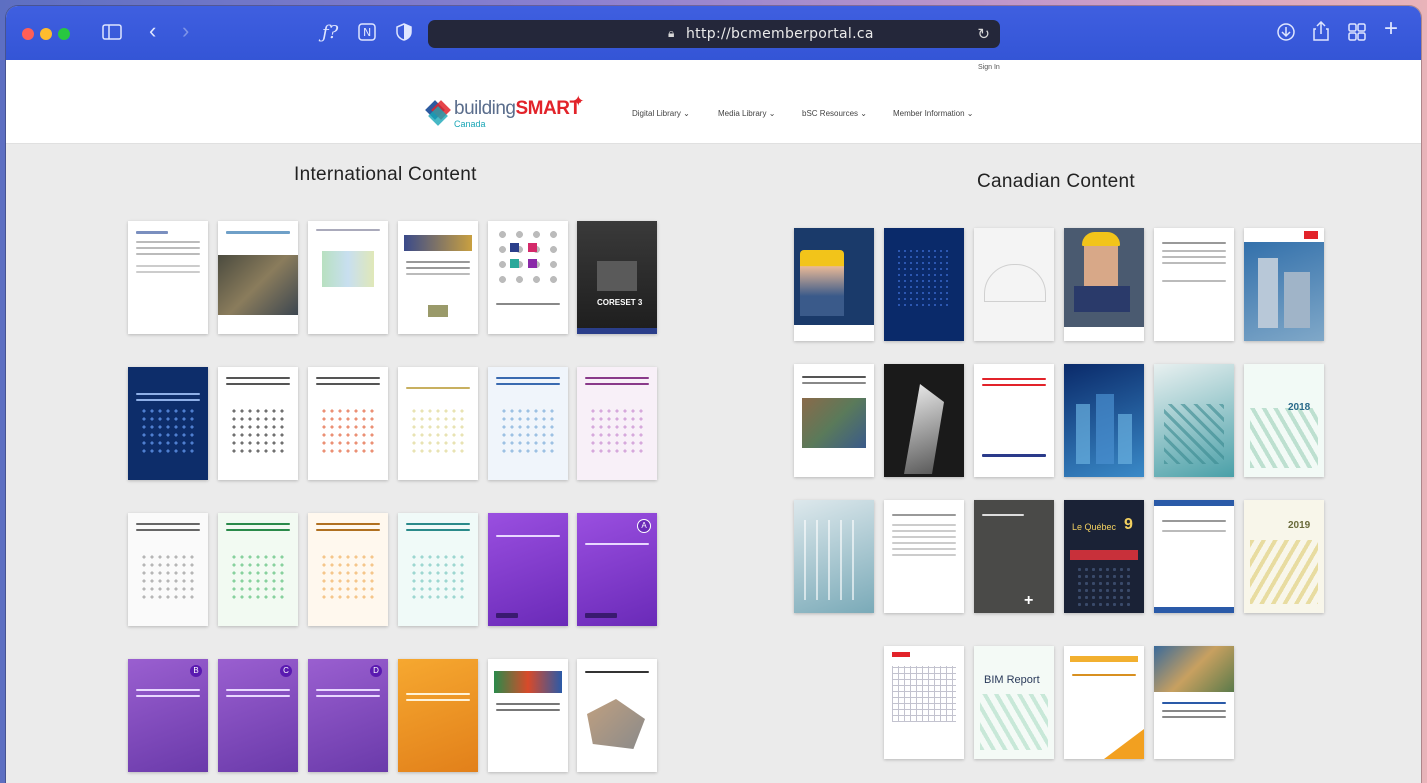 The width and height of the screenshot is (1427, 783). I want to click on quebec-title: Le Québec, so click(1094, 527).